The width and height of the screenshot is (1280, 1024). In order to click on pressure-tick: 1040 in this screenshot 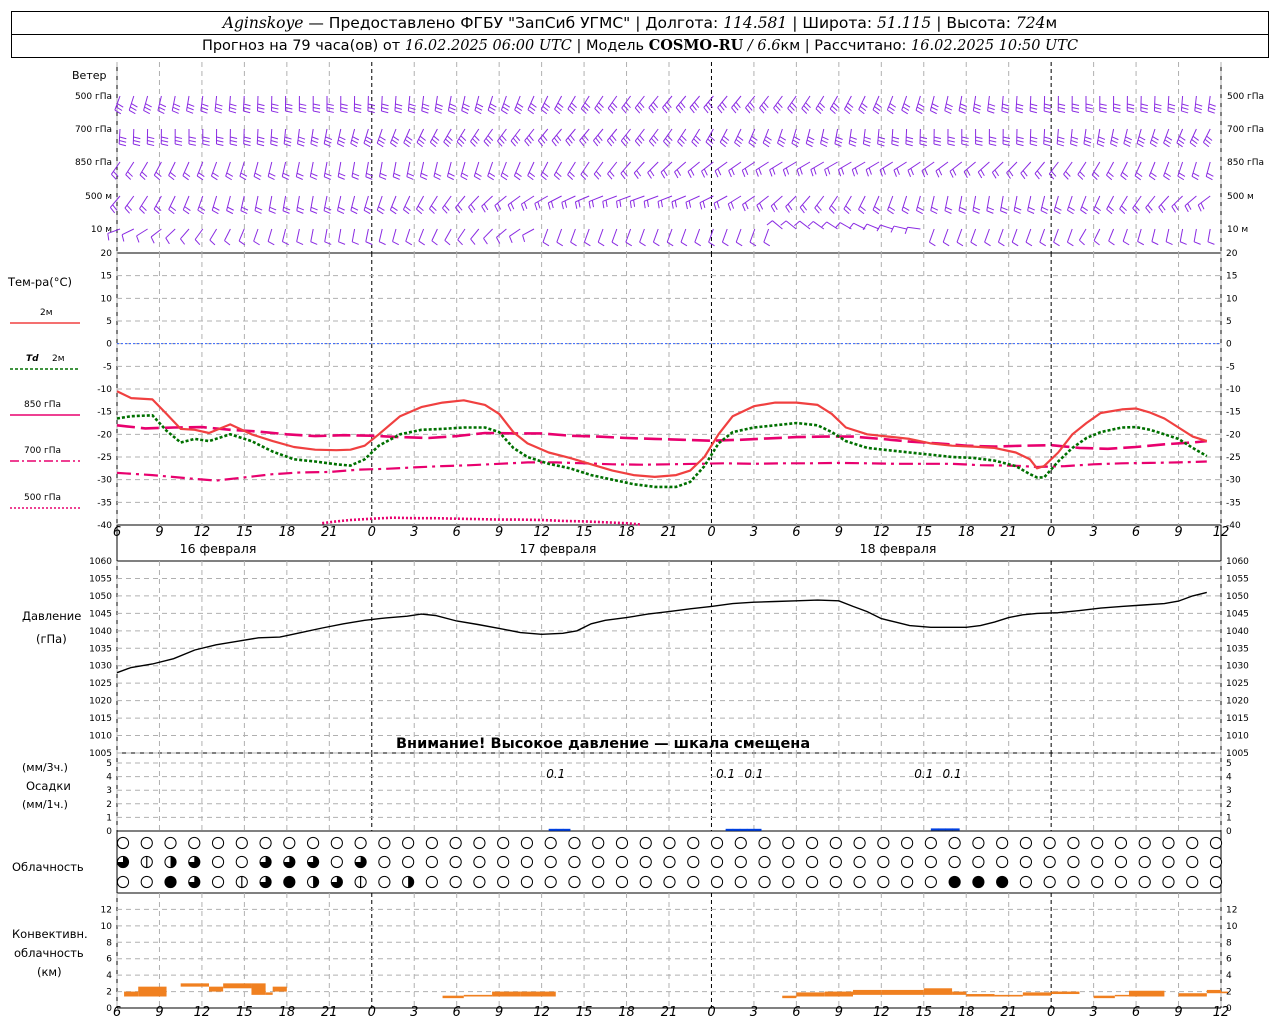, I will do `click(100, 632)`.